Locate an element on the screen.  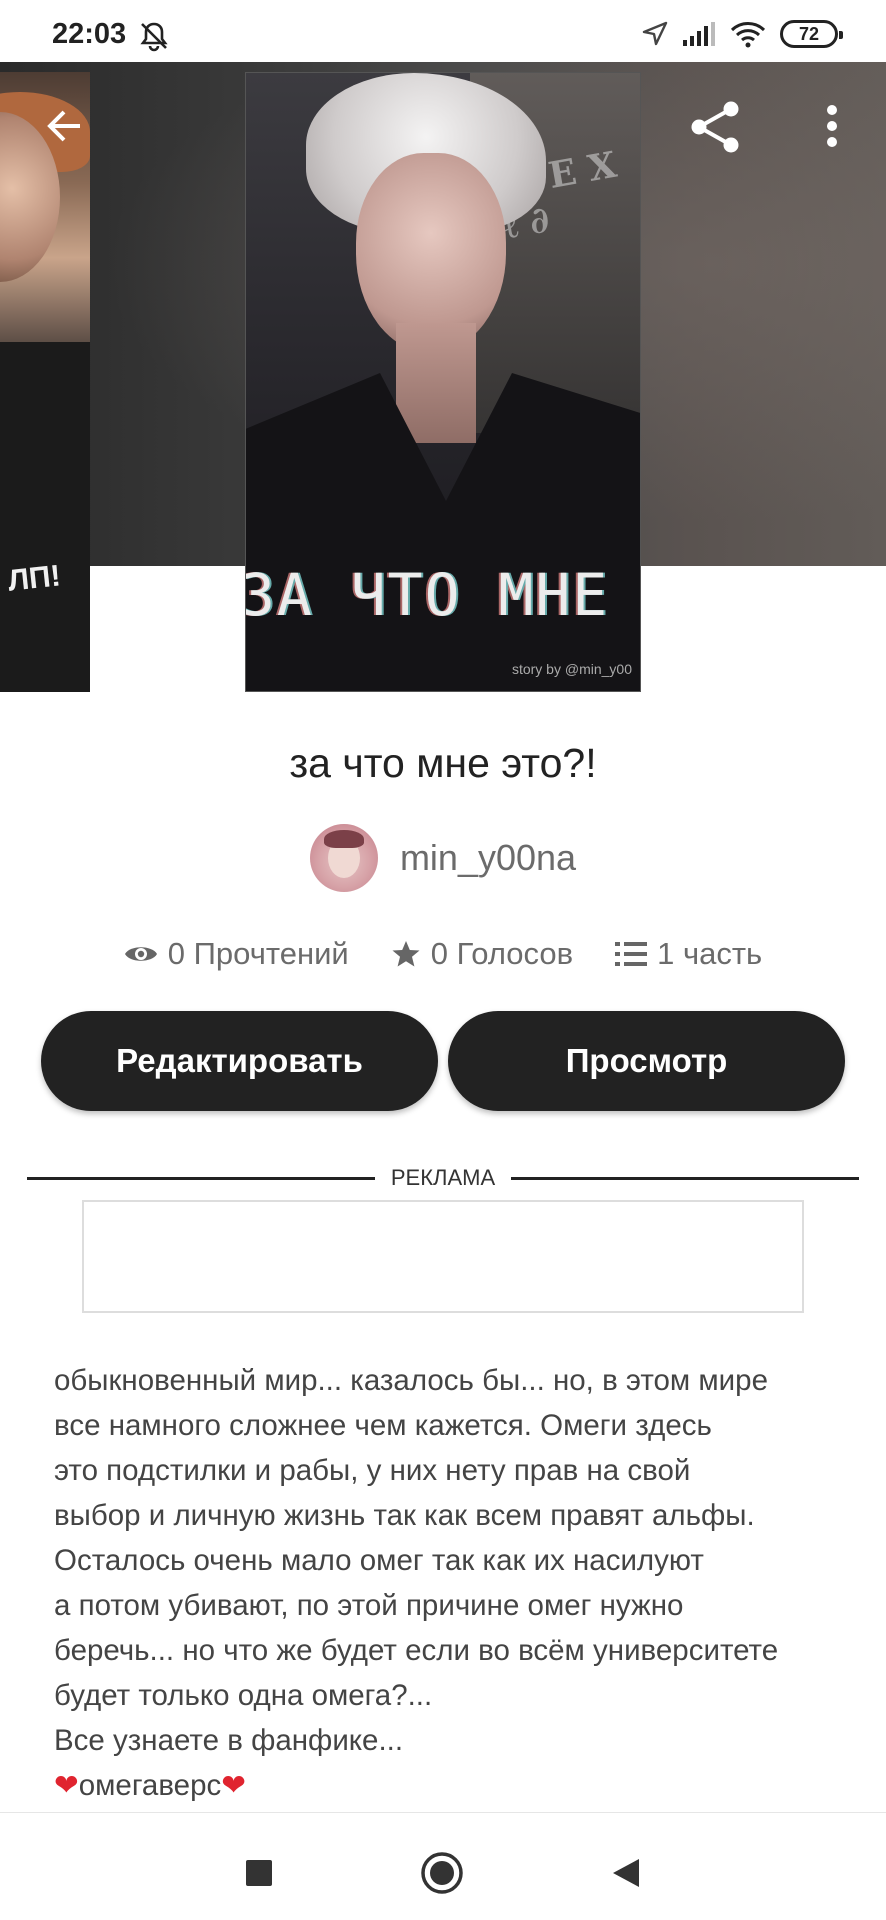
avatar is located at coordinates (343, 858).